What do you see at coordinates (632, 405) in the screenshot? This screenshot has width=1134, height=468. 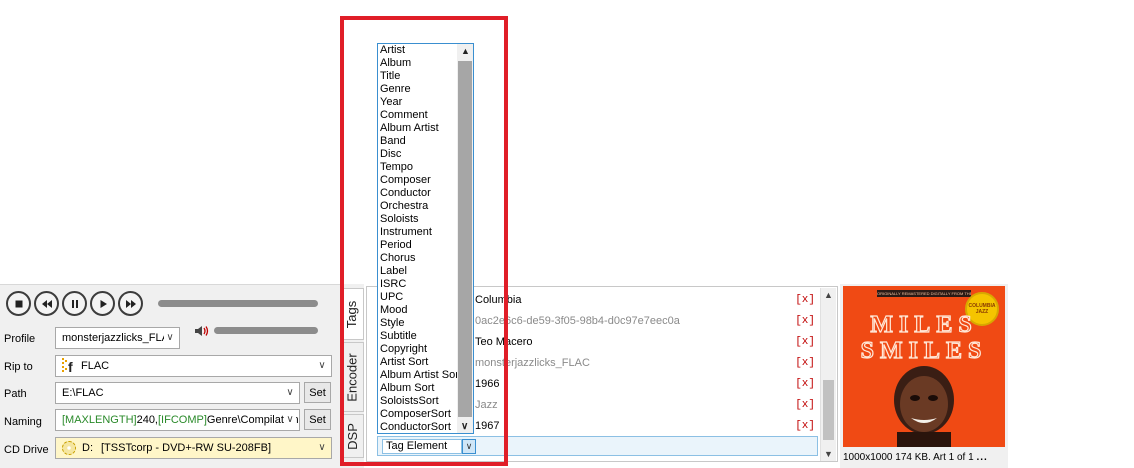 I see `tag-value: Jazz` at bounding box center [632, 405].